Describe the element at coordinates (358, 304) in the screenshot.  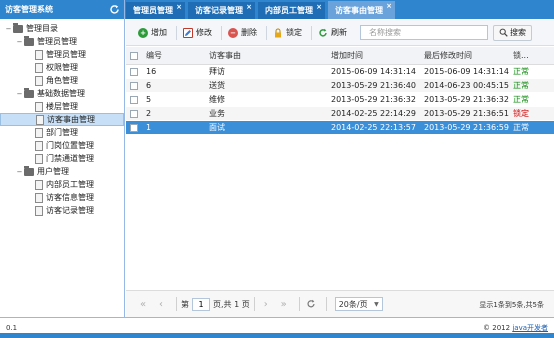
I see `page-size-select: 20条/页 ▼` at that location.